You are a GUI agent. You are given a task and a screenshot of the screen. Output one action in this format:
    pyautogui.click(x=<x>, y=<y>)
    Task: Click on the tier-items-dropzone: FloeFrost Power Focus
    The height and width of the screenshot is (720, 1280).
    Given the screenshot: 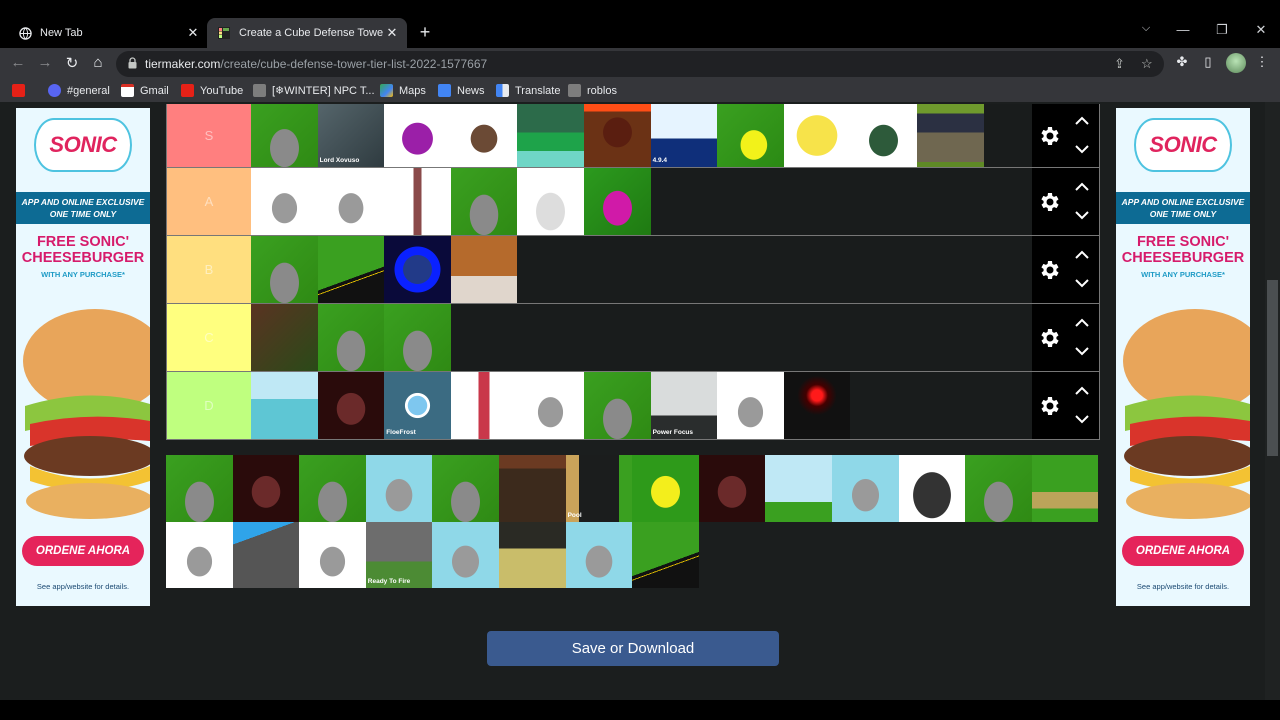 What is the action you would take?
    pyautogui.click(x=641, y=405)
    